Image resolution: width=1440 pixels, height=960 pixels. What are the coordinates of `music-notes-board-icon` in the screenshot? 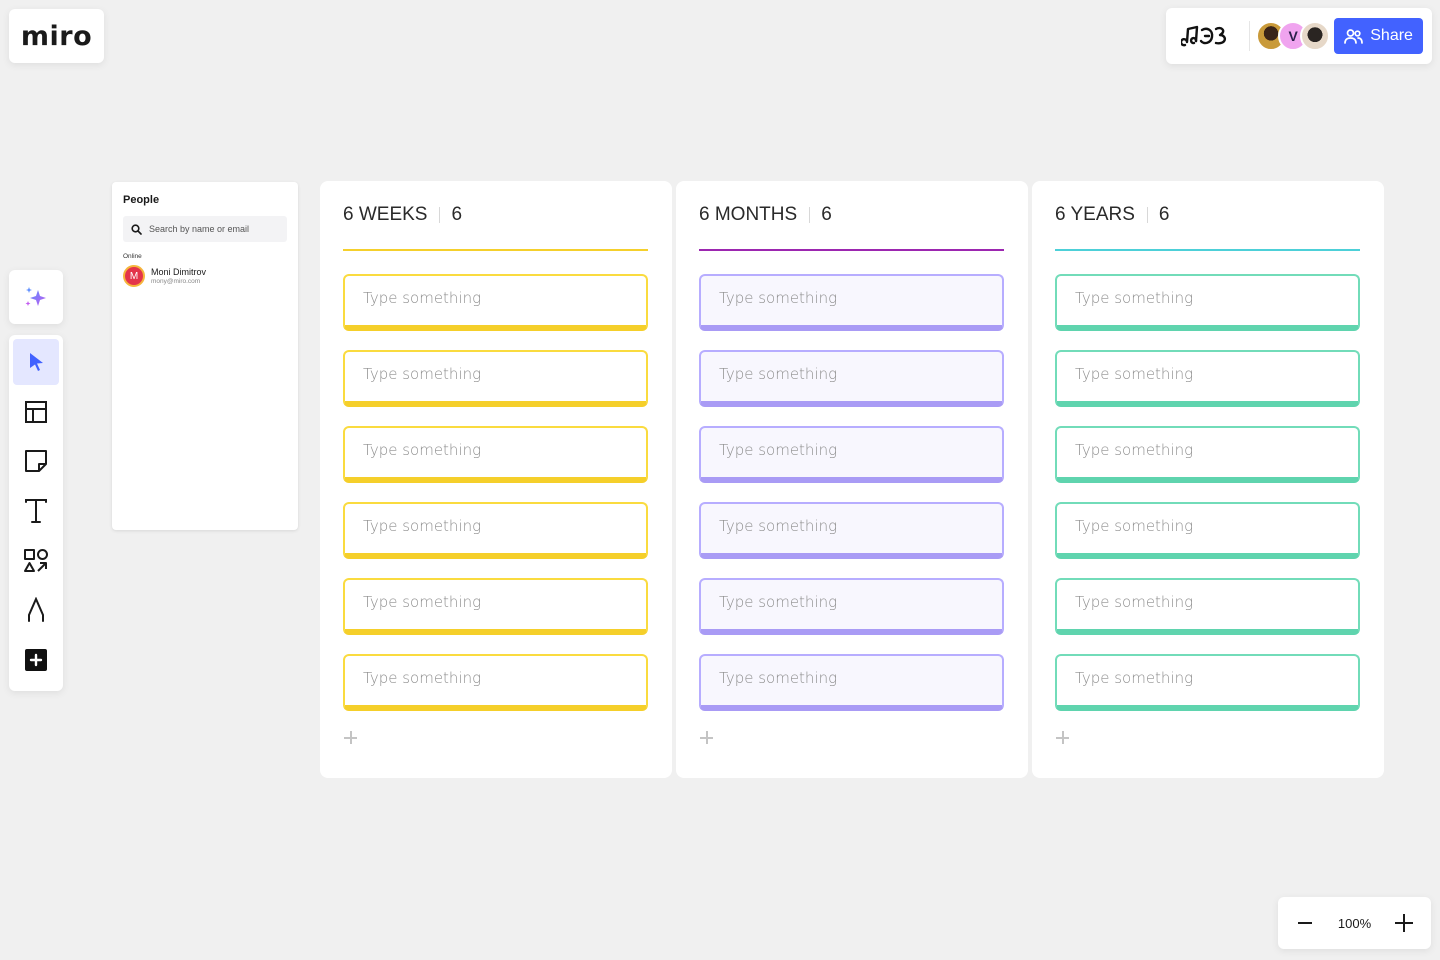 It's located at (1206, 36).